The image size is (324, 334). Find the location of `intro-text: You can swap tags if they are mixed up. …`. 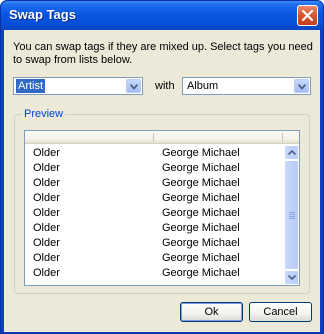

intro-text: You can swap tags if they are mixed up. … is located at coordinates (163, 53).